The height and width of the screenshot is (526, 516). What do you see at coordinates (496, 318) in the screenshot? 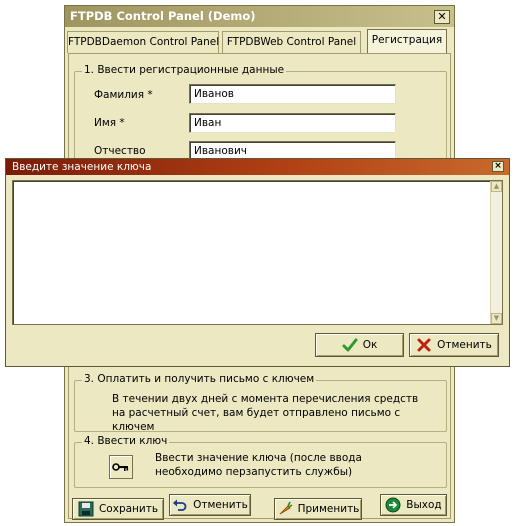
I see `scroll-down-arrow-icon: ▼` at bounding box center [496, 318].